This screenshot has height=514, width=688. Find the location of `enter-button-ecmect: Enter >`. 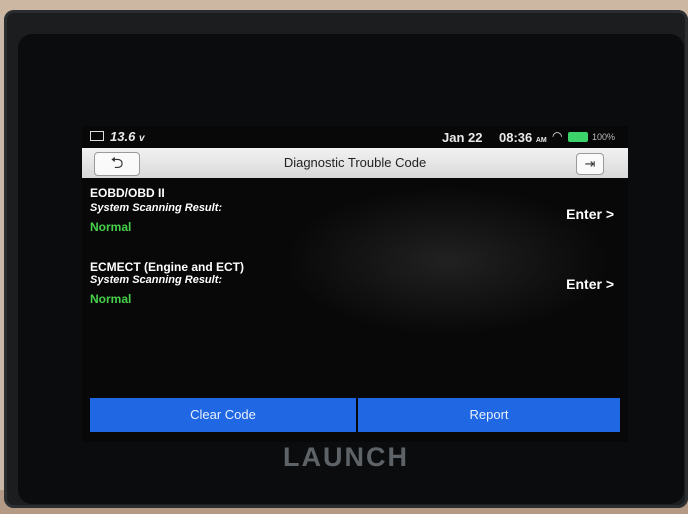

enter-button-ecmect: Enter > is located at coordinates (590, 284).